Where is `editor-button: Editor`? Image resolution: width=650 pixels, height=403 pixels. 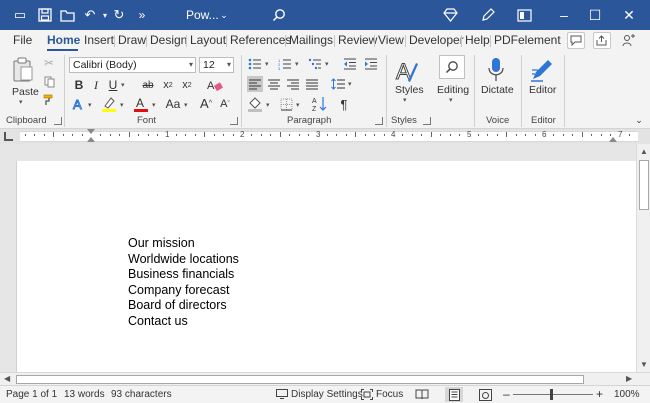 editor-button: Editor is located at coordinates (542, 90).